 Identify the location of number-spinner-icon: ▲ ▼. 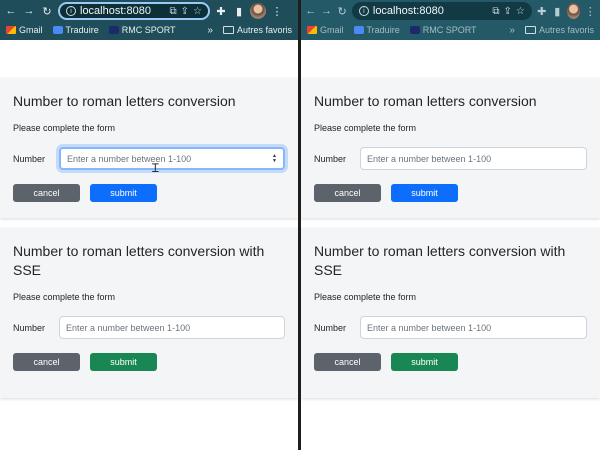
(274, 158).